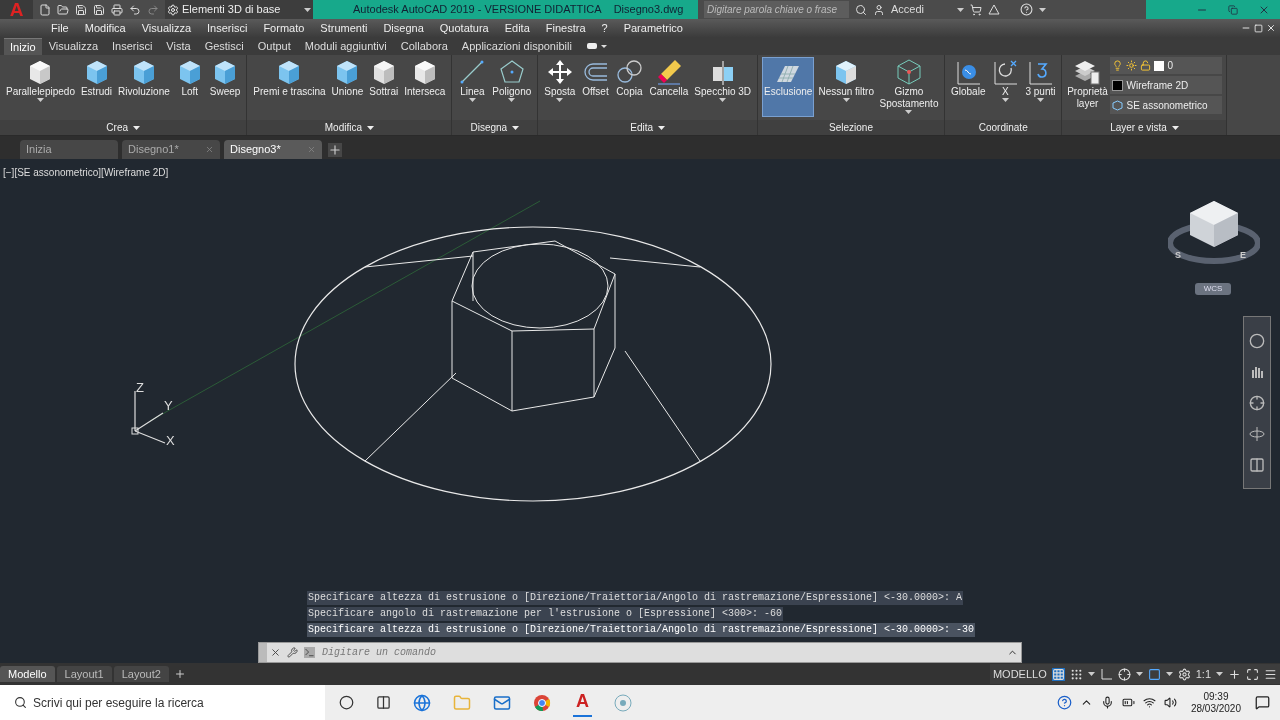 The height and width of the screenshot is (720, 1280). I want to click on menu-item: ?, so click(604, 28).